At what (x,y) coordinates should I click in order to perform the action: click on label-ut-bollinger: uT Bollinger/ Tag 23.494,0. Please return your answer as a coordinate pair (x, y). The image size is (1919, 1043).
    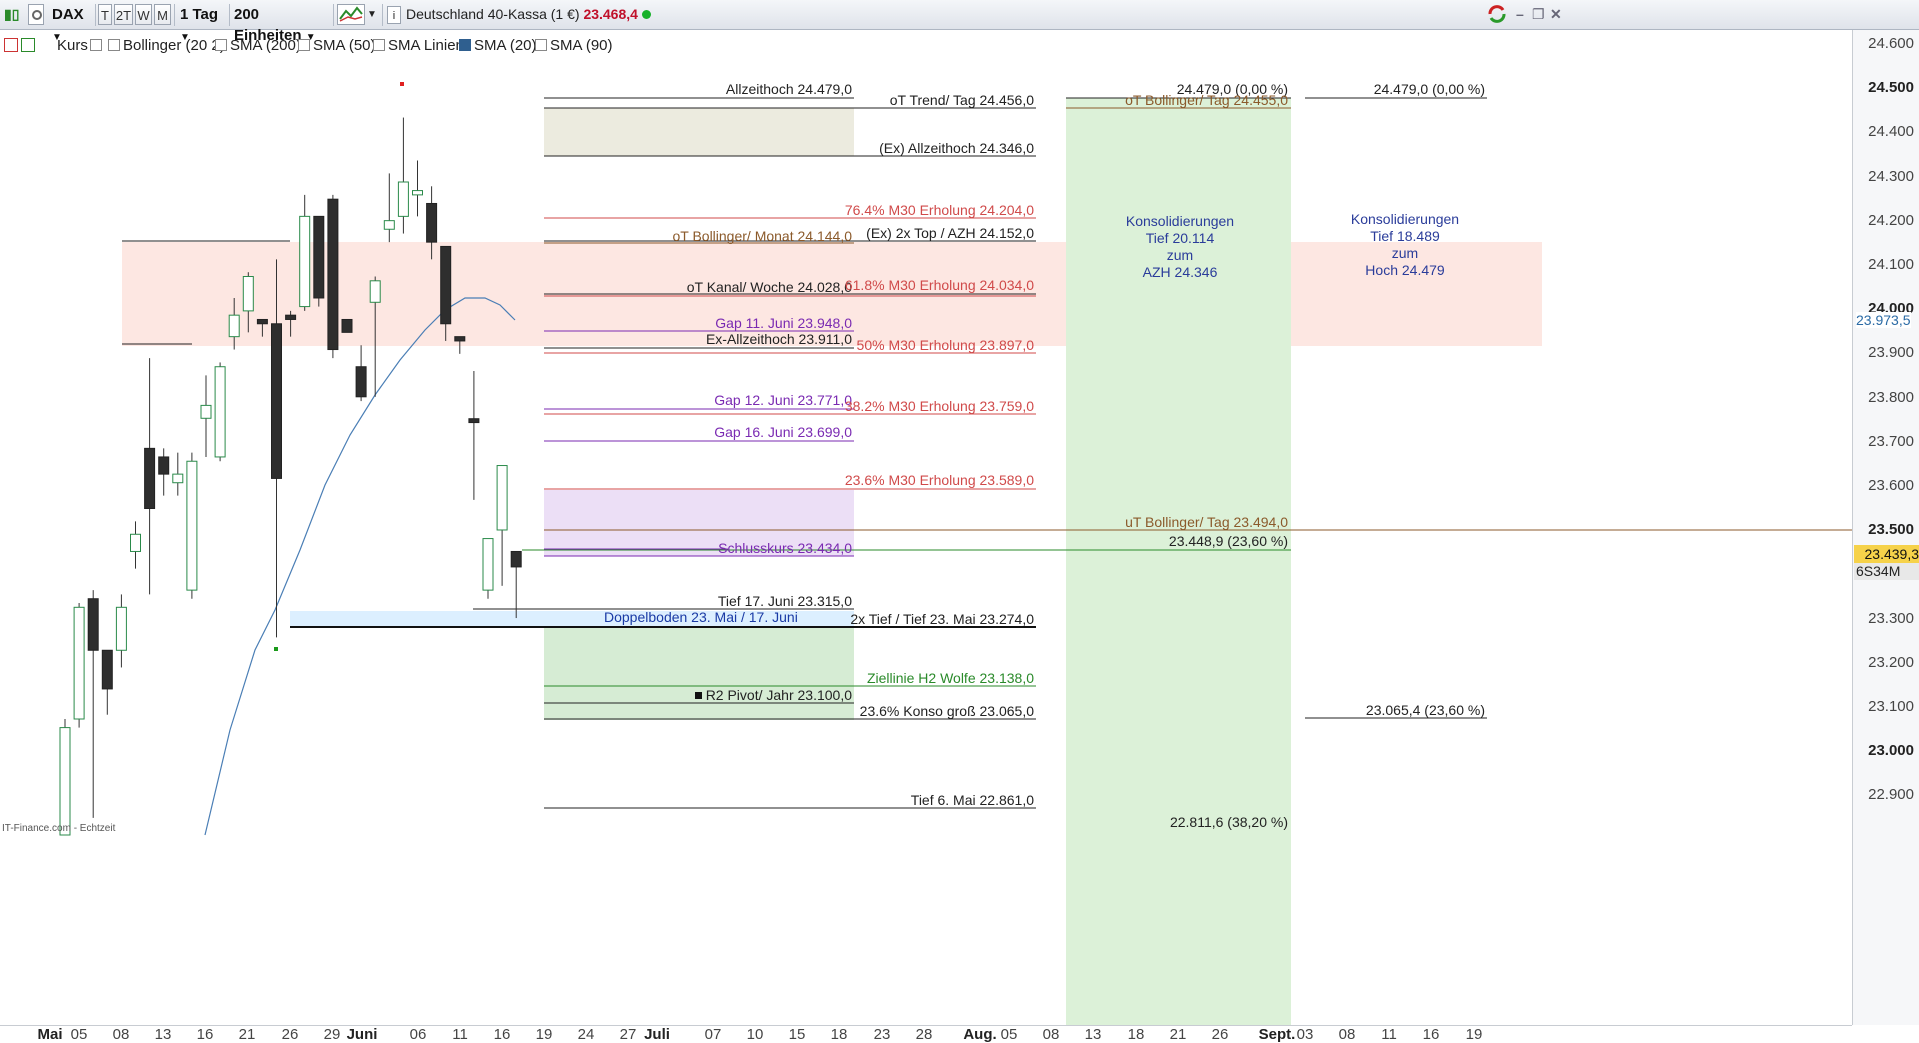
    Looking at the image, I should click on (1206, 522).